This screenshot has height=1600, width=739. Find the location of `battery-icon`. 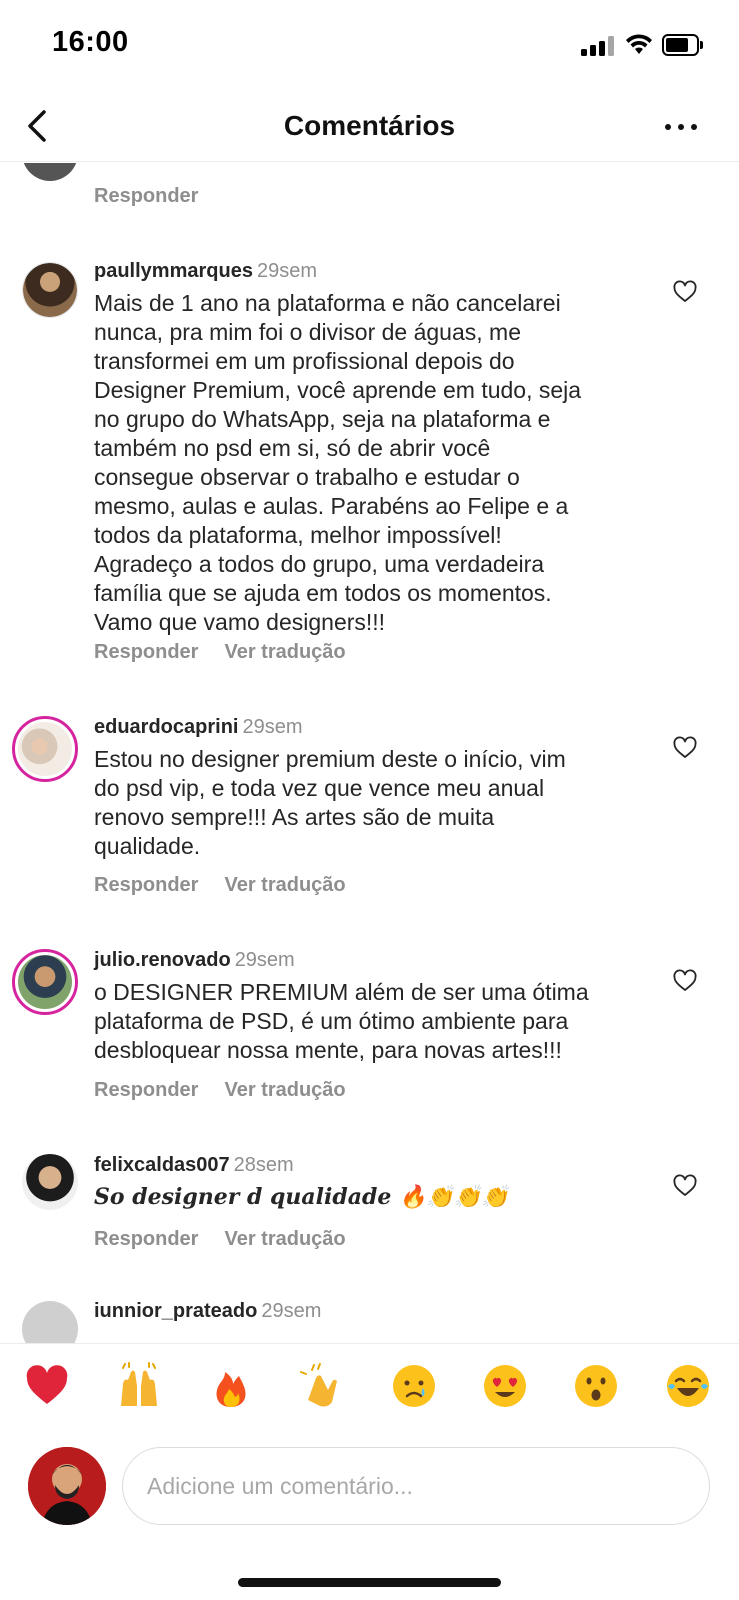

battery-icon is located at coordinates (683, 45).